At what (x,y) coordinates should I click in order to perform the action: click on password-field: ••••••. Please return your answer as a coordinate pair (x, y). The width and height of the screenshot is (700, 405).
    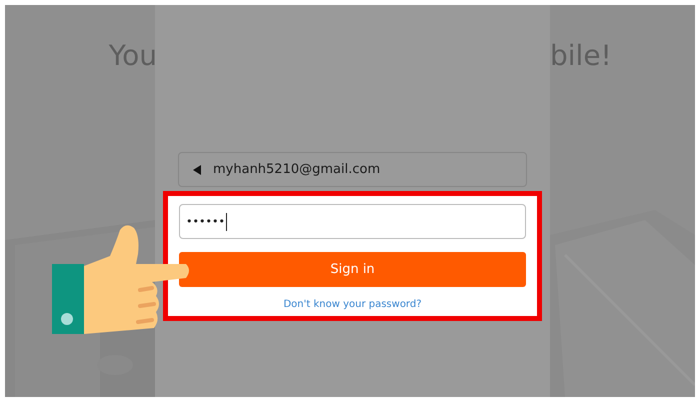
    Looking at the image, I should click on (352, 221).